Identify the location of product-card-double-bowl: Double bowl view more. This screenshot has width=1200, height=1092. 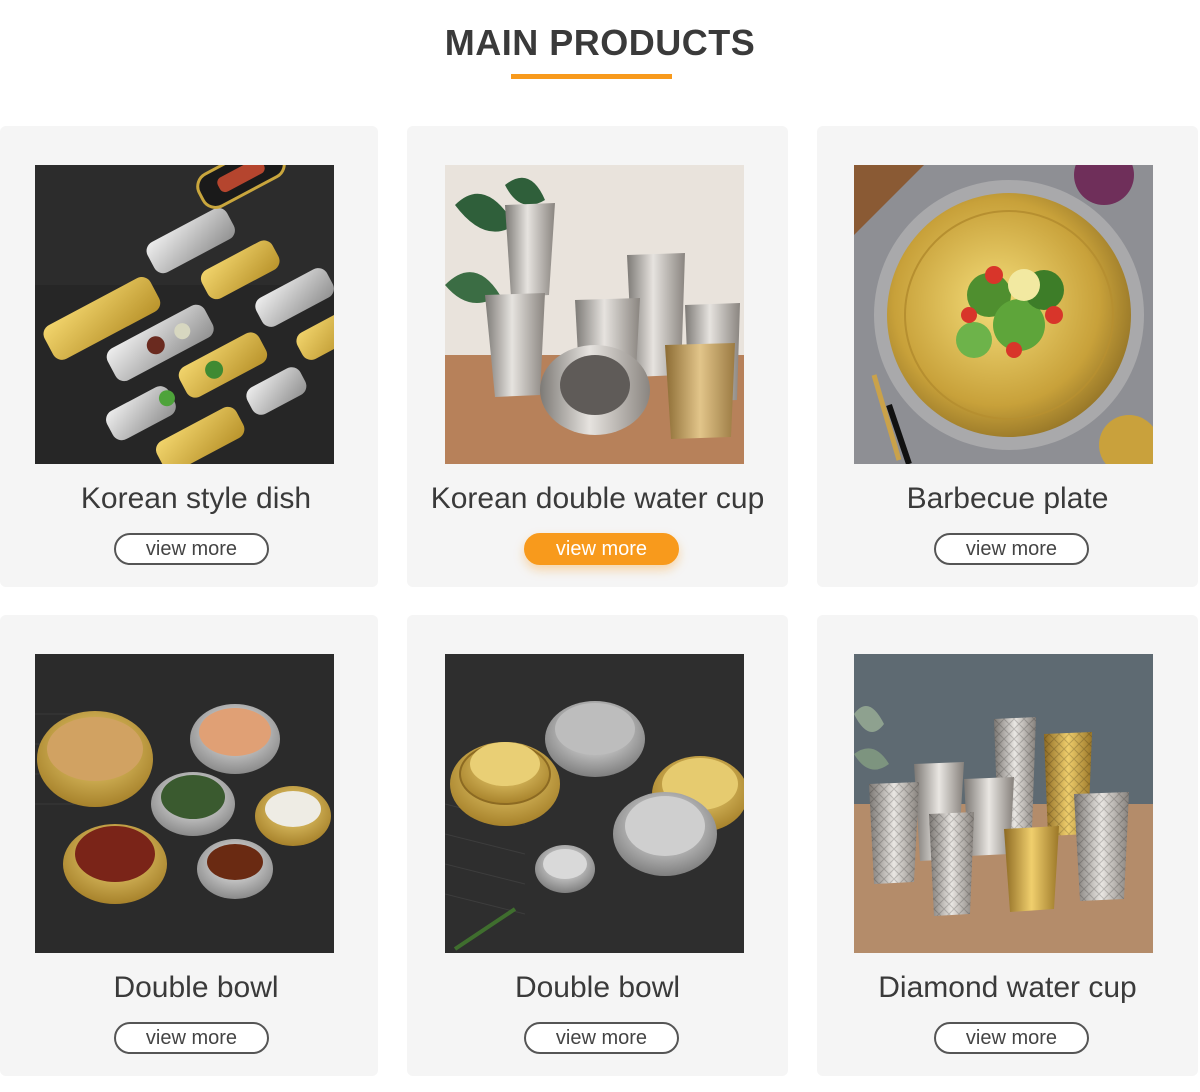
(189, 845).